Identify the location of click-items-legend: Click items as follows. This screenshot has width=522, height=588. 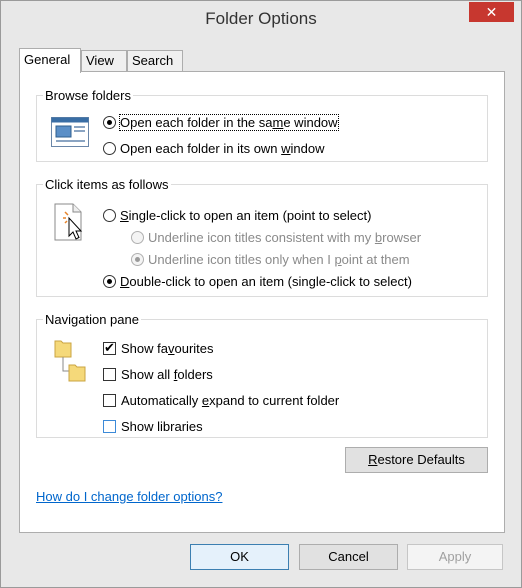
(107, 184).